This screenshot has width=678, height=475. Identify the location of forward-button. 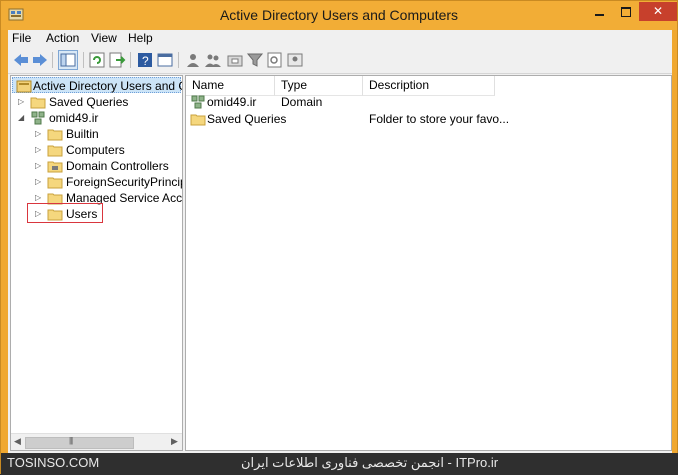
(40, 60).